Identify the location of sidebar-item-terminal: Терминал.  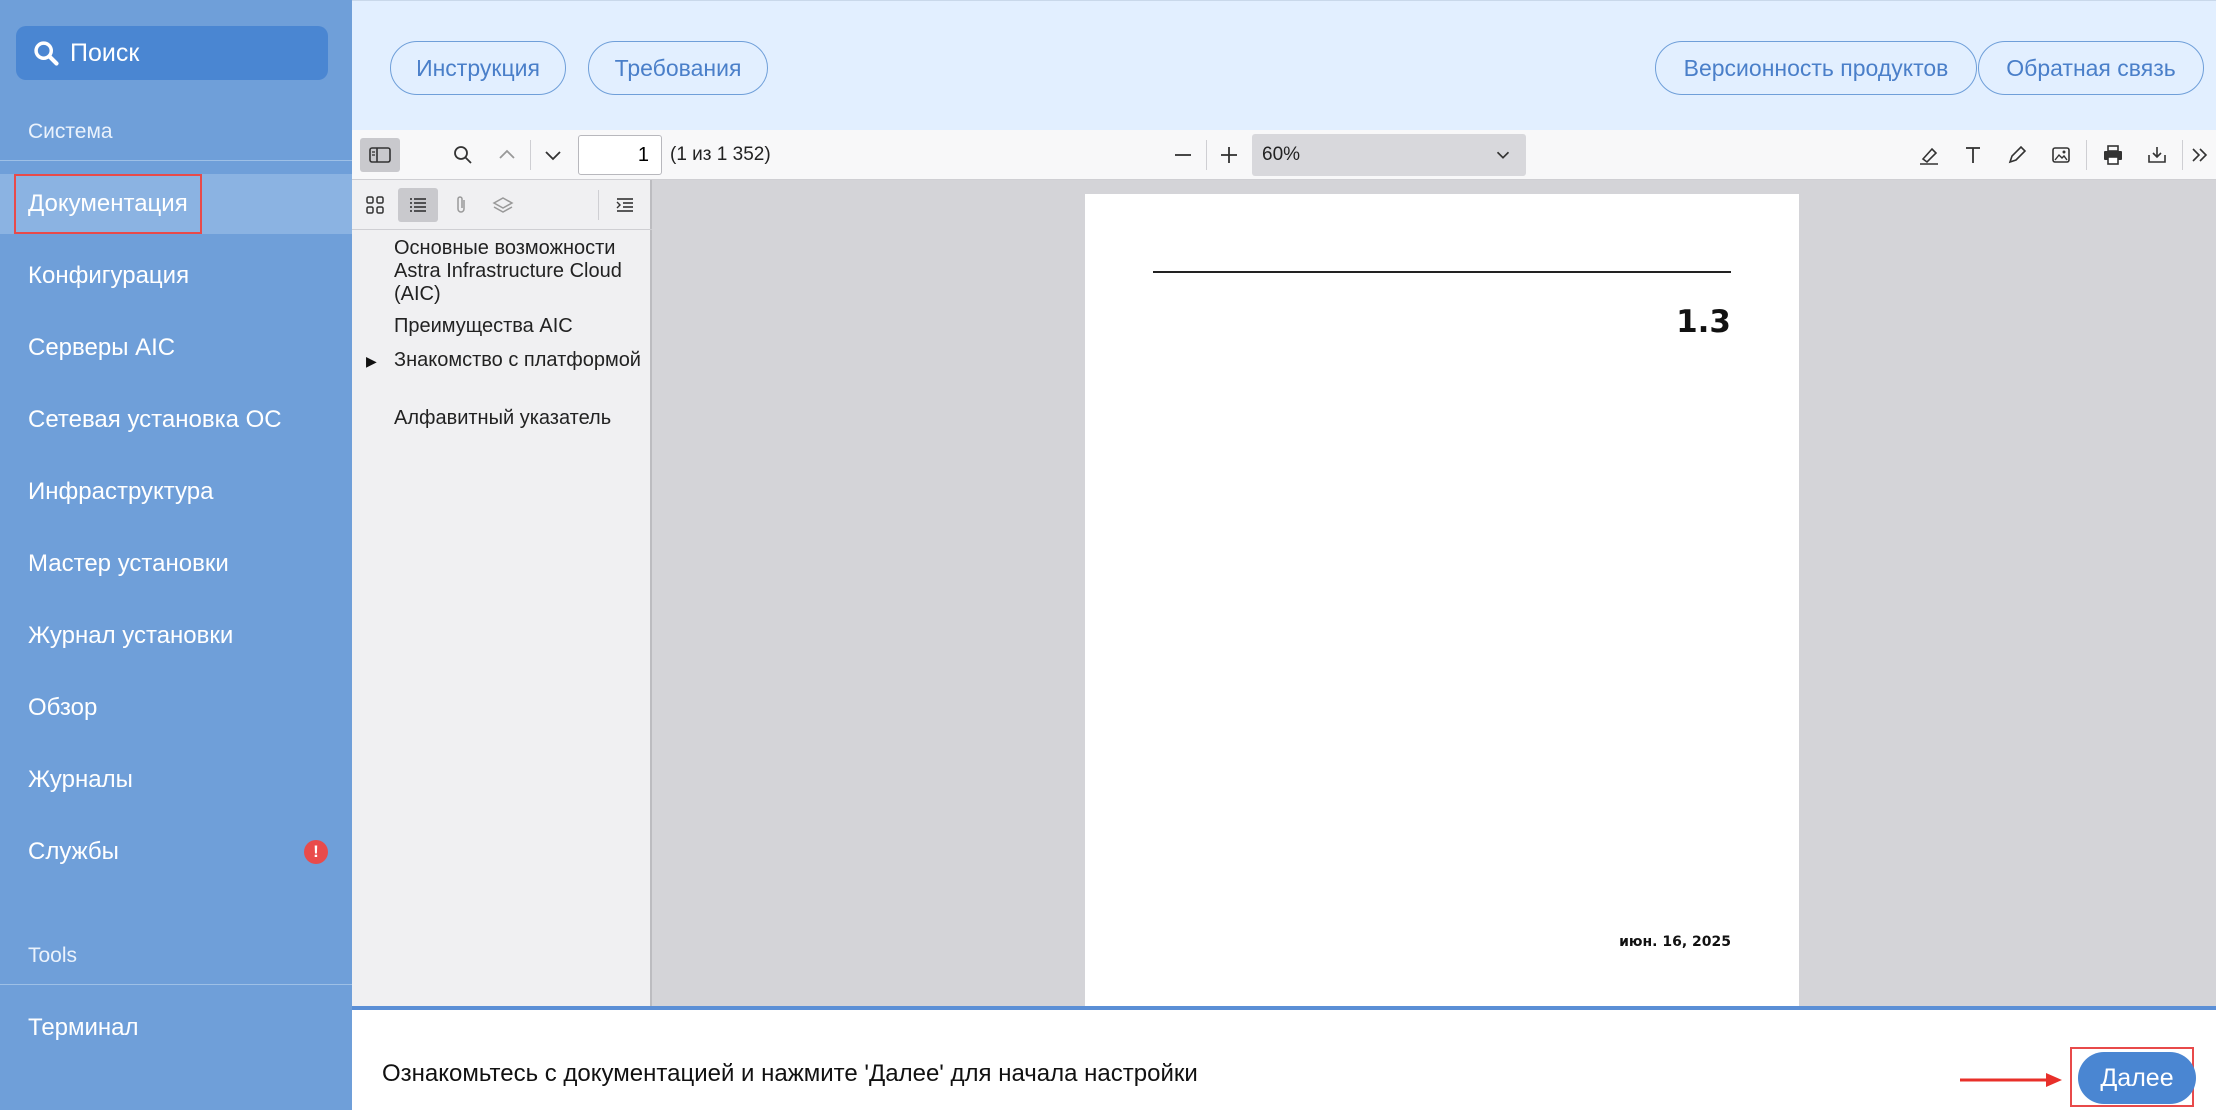
(176, 1028).